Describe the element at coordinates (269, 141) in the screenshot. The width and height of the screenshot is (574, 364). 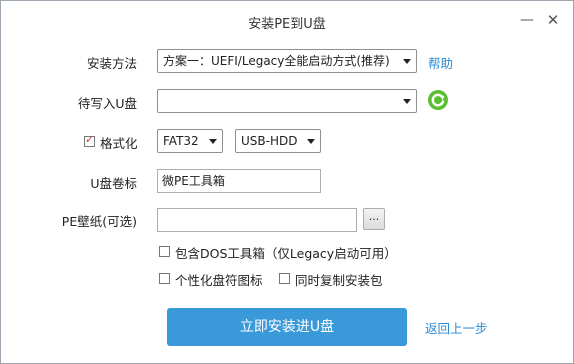
I see `boot-mode-value: USB-HDD` at that location.